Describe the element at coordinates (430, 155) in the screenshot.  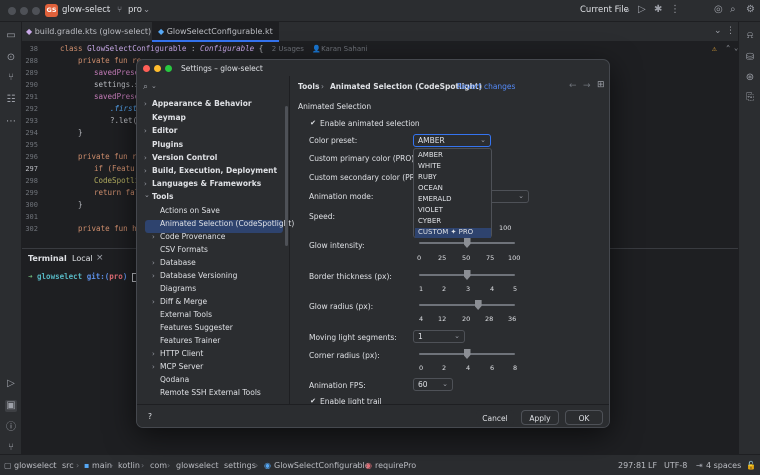
I see `preset-option-amber: AMBER` at that location.